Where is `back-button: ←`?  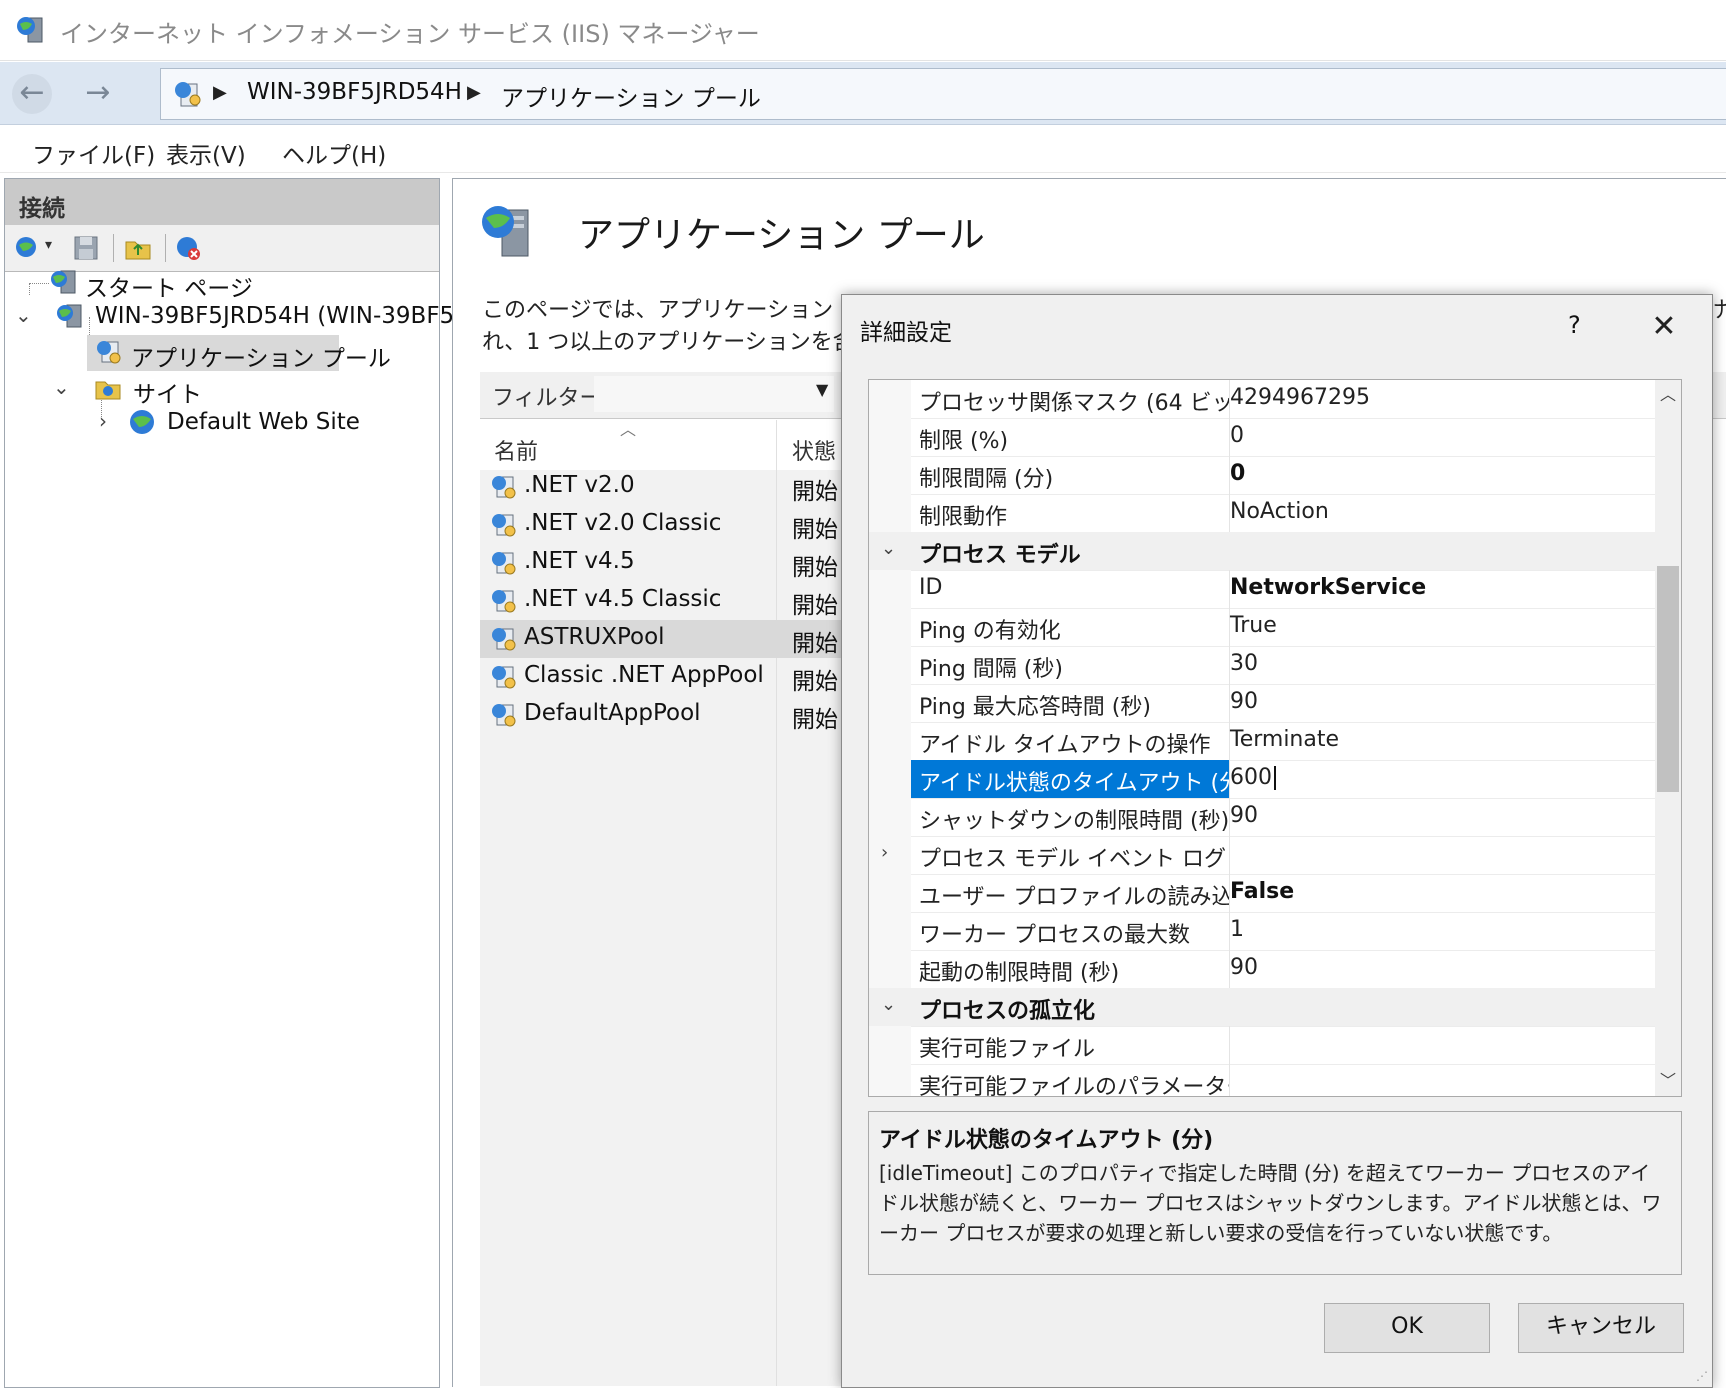
back-button: ← is located at coordinates (32, 94).